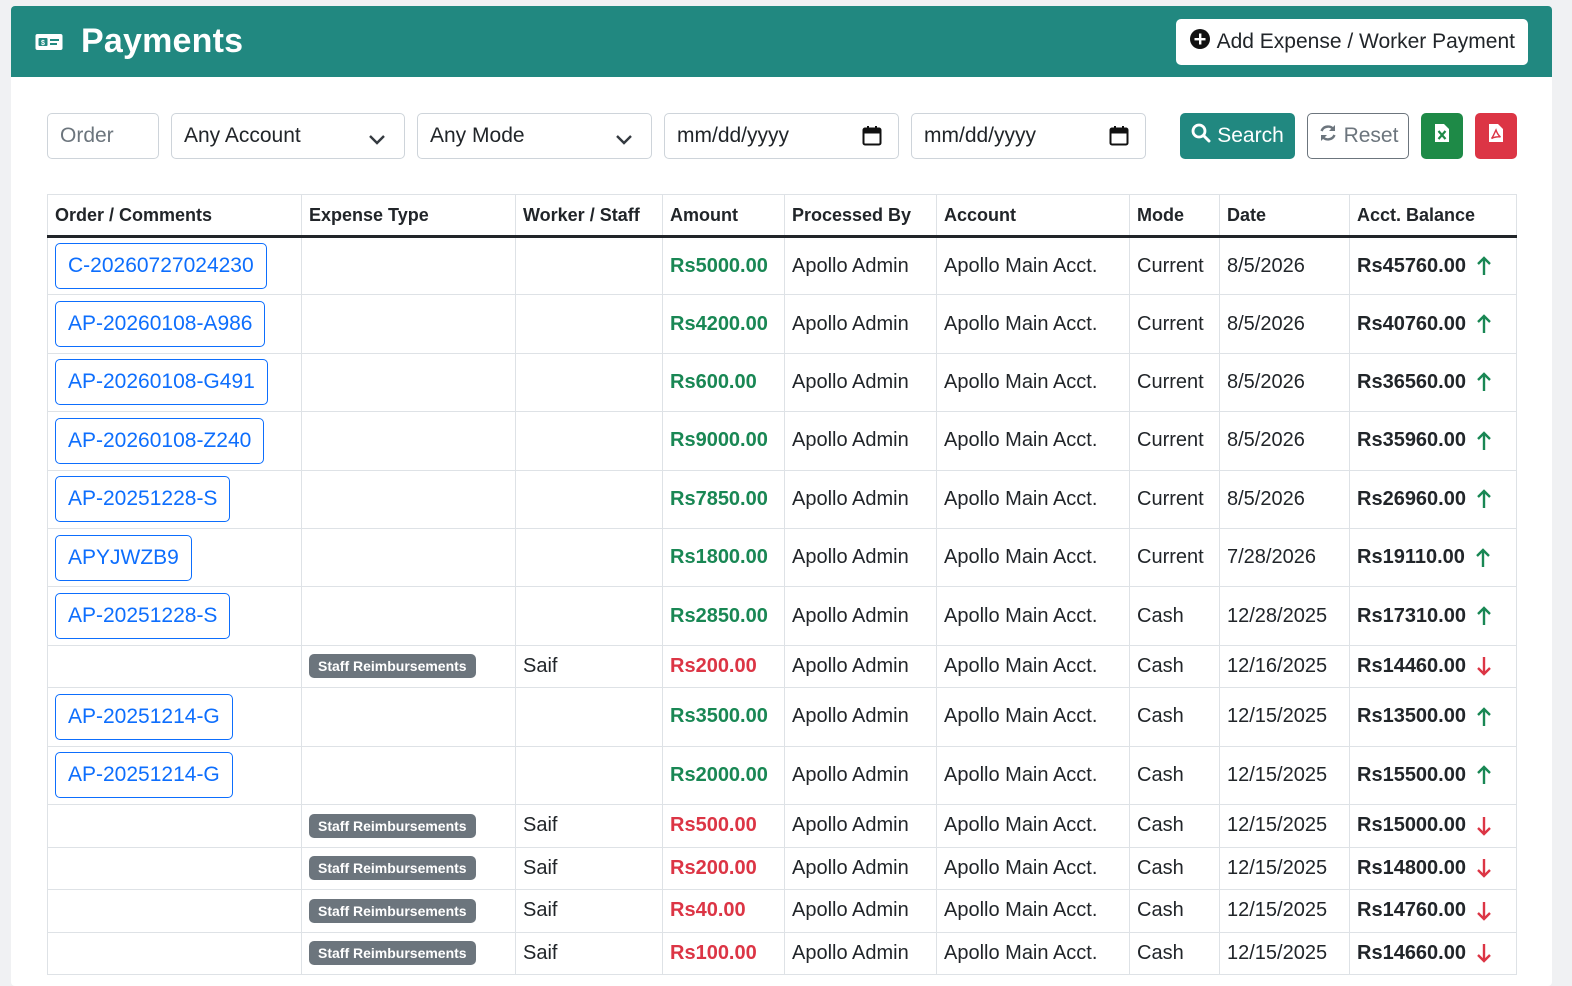 The width and height of the screenshot is (1572, 986). What do you see at coordinates (1424, 716) in the screenshot?
I see `balance: Rs13500.00` at bounding box center [1424, 716].